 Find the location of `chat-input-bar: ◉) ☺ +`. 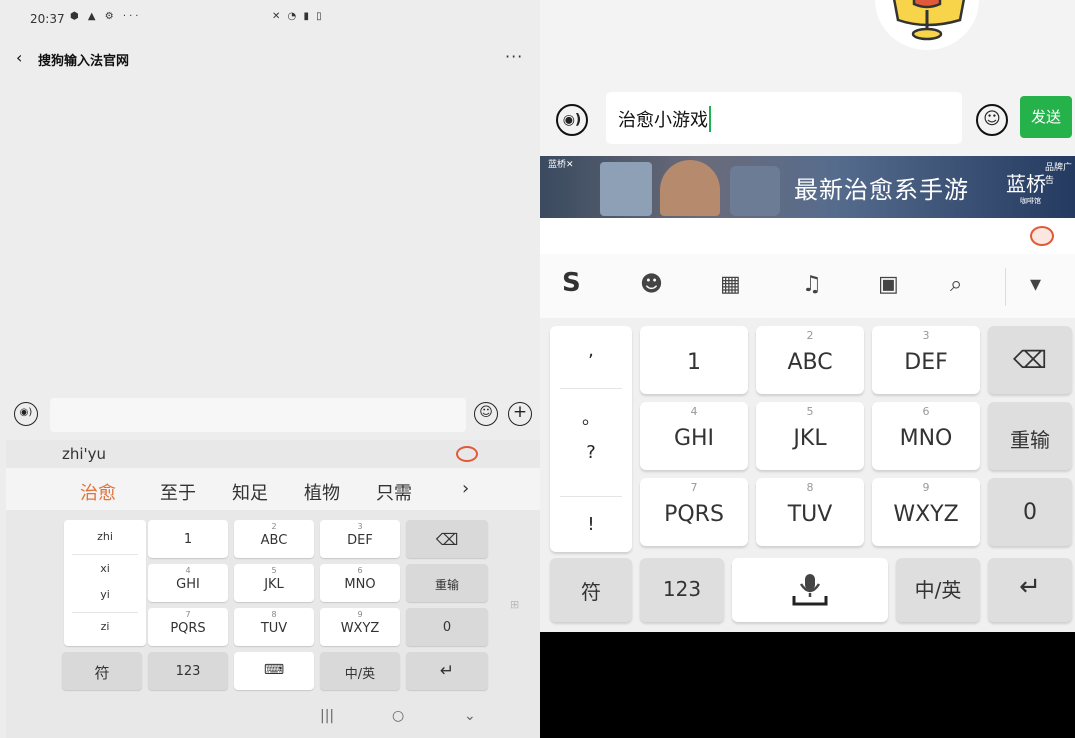

chat-input-bar: ◉) ☺ + is located at coordinates (273, 414).